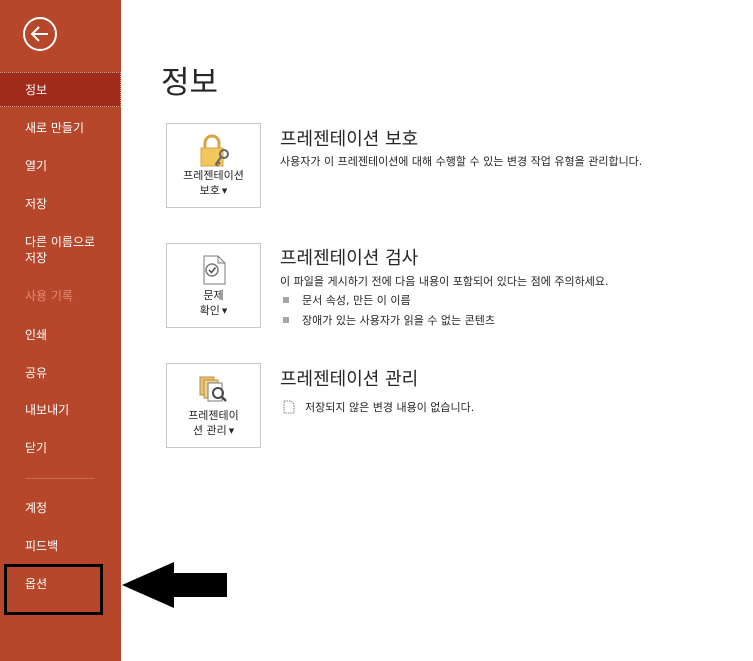 The image size is (753, 661). I want to click on pointer-arrow-icon, so click(174, 585).